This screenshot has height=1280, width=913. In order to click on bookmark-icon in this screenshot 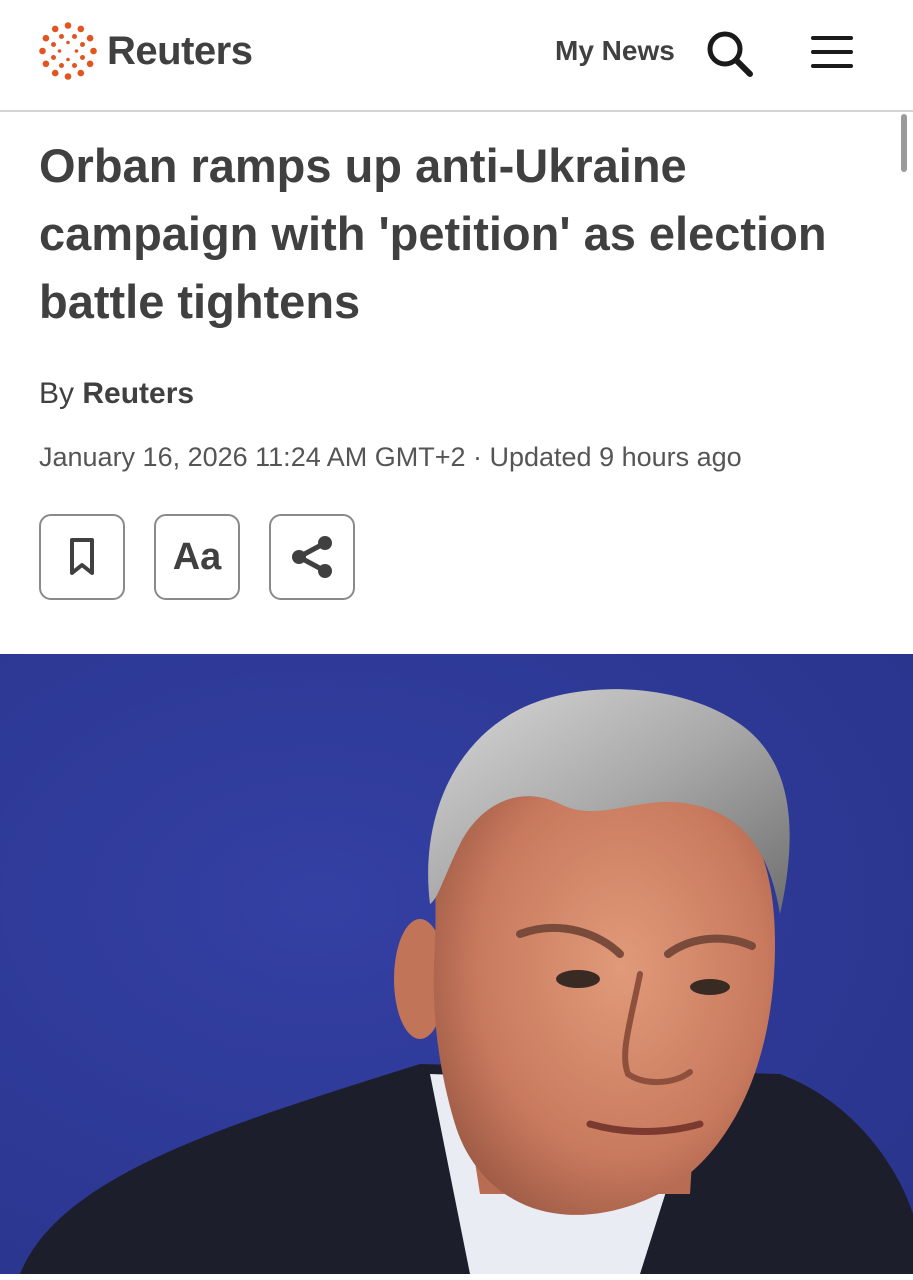, I will do `click(82, 556)`.